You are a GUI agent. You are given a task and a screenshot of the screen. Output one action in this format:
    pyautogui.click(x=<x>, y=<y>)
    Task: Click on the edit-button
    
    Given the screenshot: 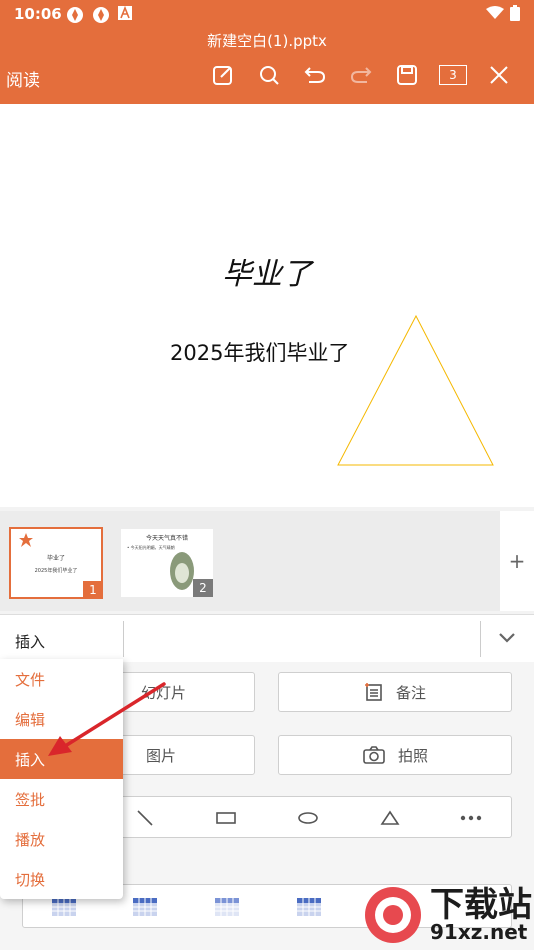 What is the action you would take?
    pyautogui.click(x=223, y=75)
    